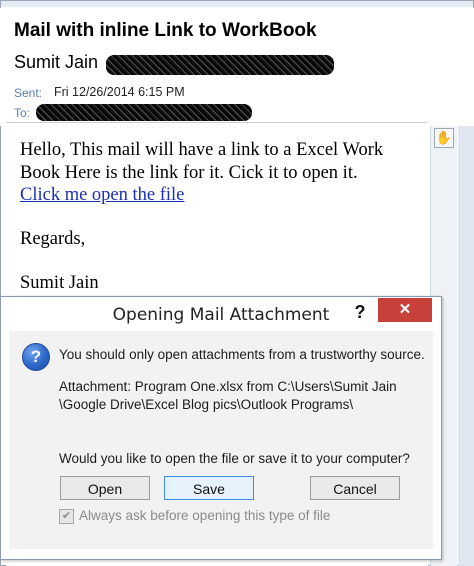  Describe the element at coordinates (209, 488) in the screenshot. I see `save-button: Save` at that location.